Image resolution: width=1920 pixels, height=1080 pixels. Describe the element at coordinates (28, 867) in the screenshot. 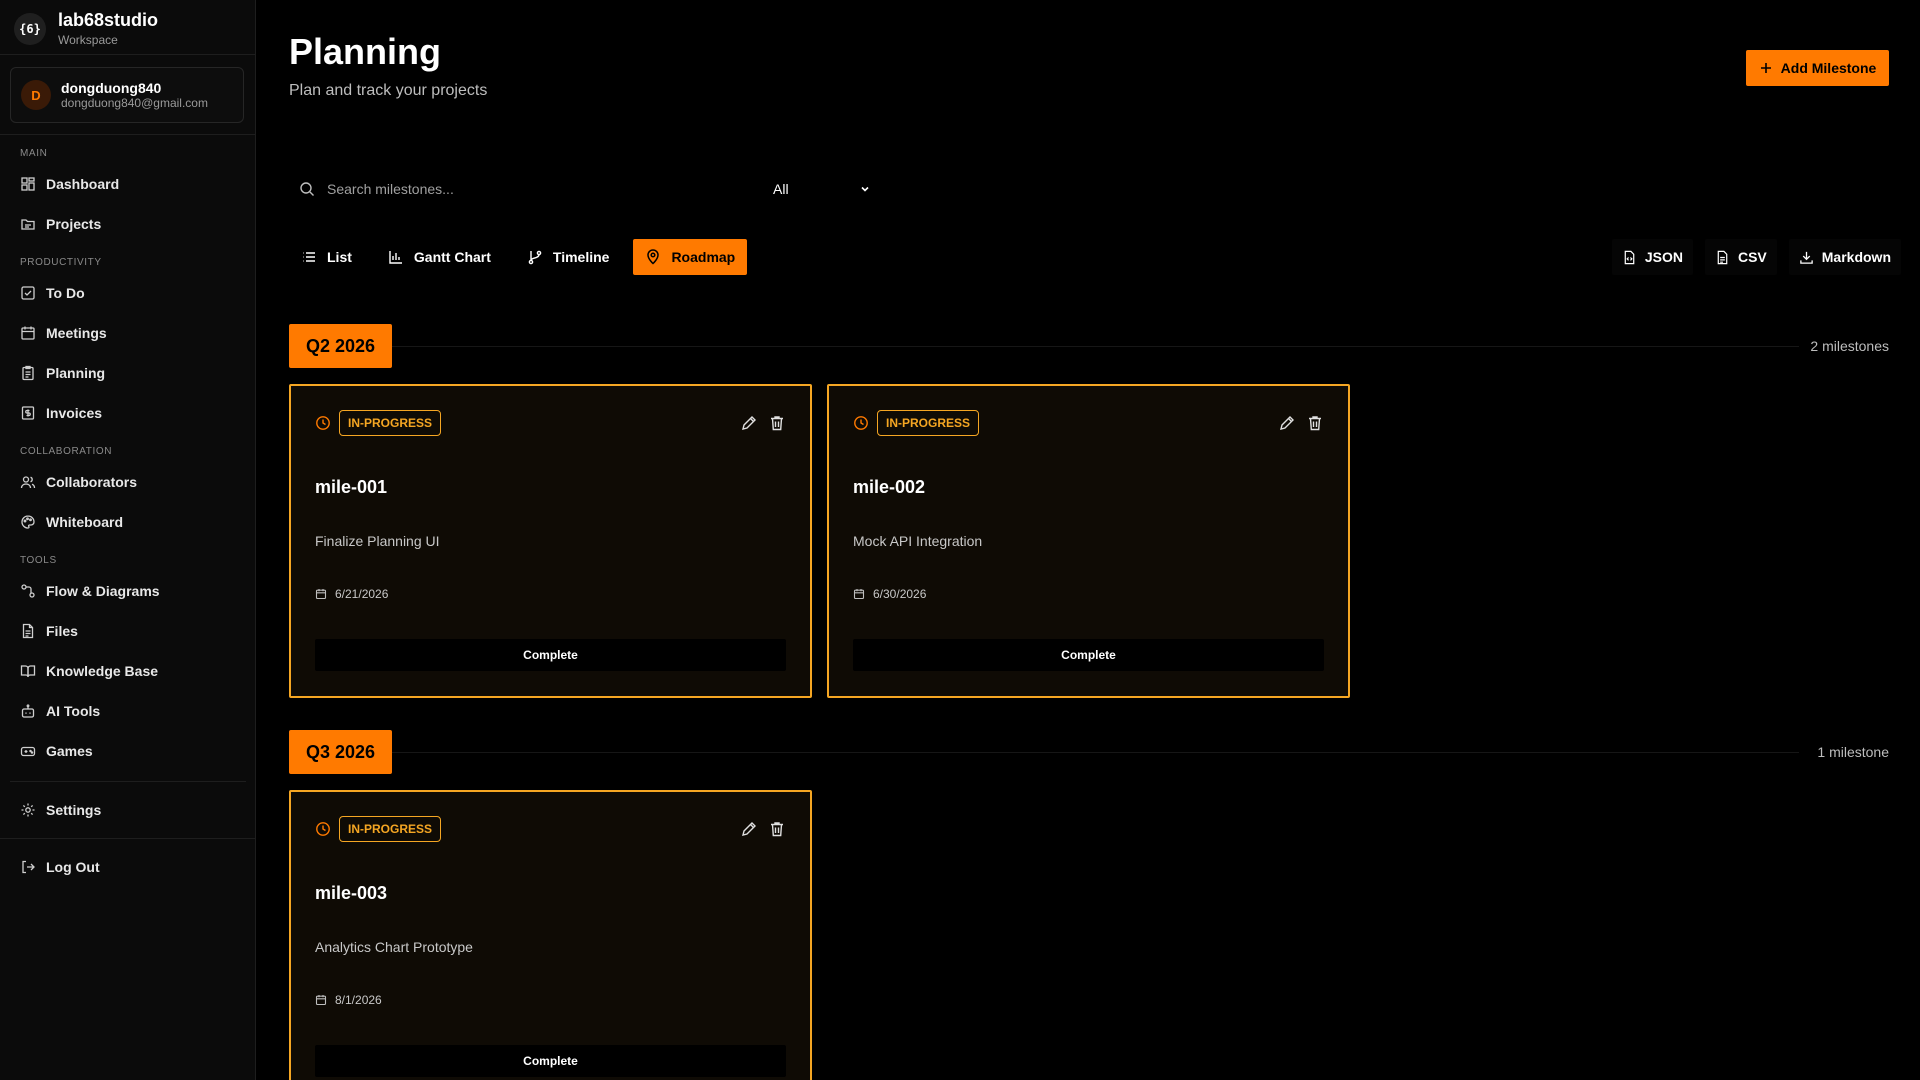

I see `logout-icon` at that location.